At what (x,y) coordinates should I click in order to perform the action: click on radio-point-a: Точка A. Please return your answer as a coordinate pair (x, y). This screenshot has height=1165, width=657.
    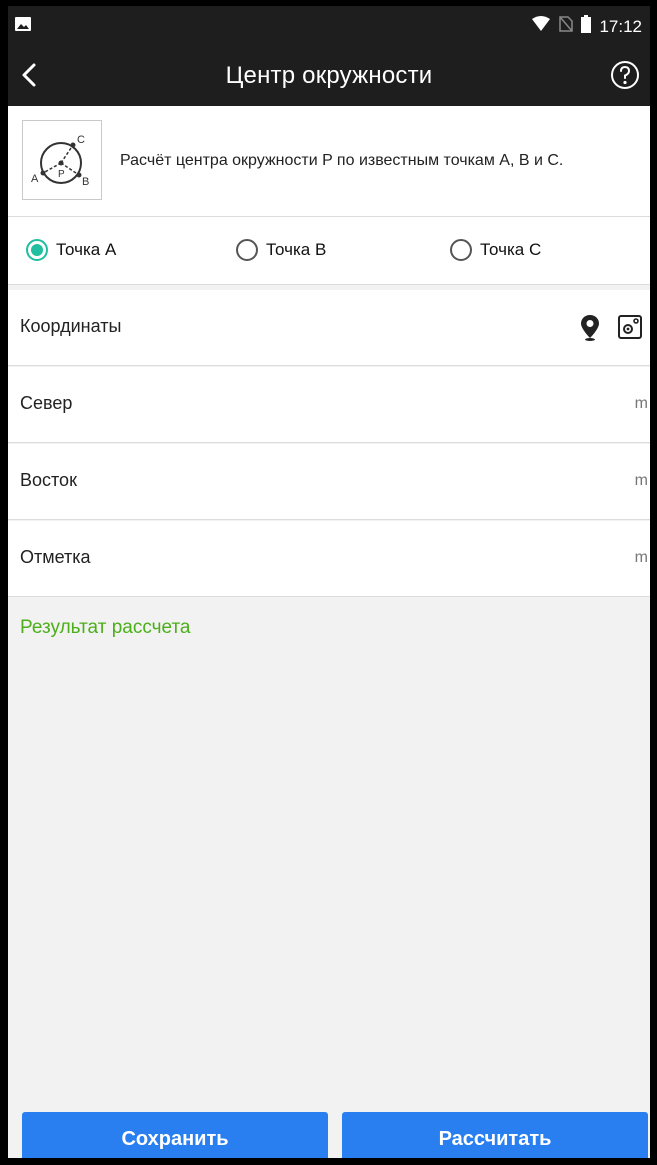
    Looking at the image, I should click on (71, 250).